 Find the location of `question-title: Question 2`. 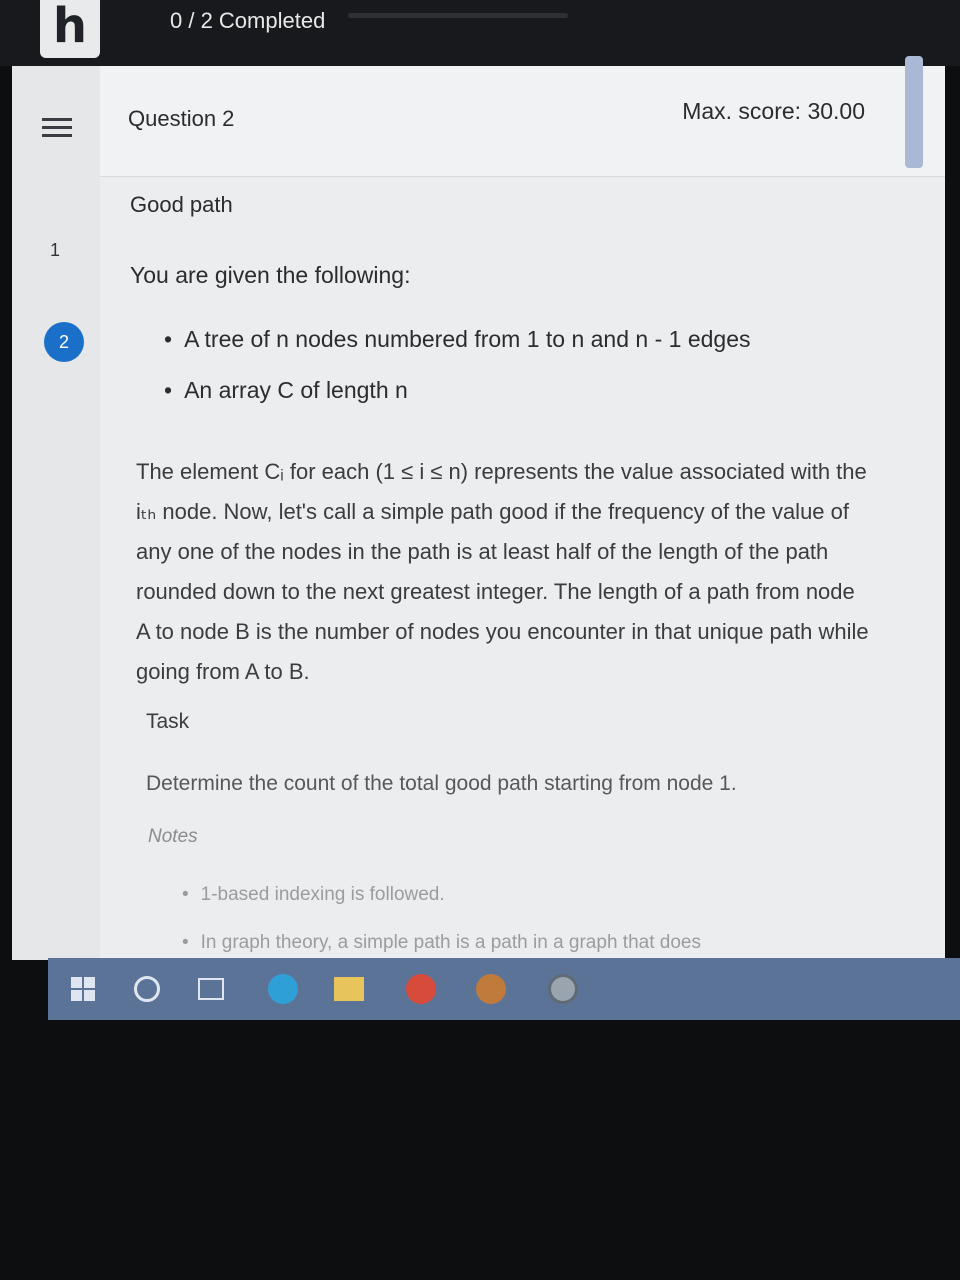

question-title: Question 2 is located at coordinates (181, 118).